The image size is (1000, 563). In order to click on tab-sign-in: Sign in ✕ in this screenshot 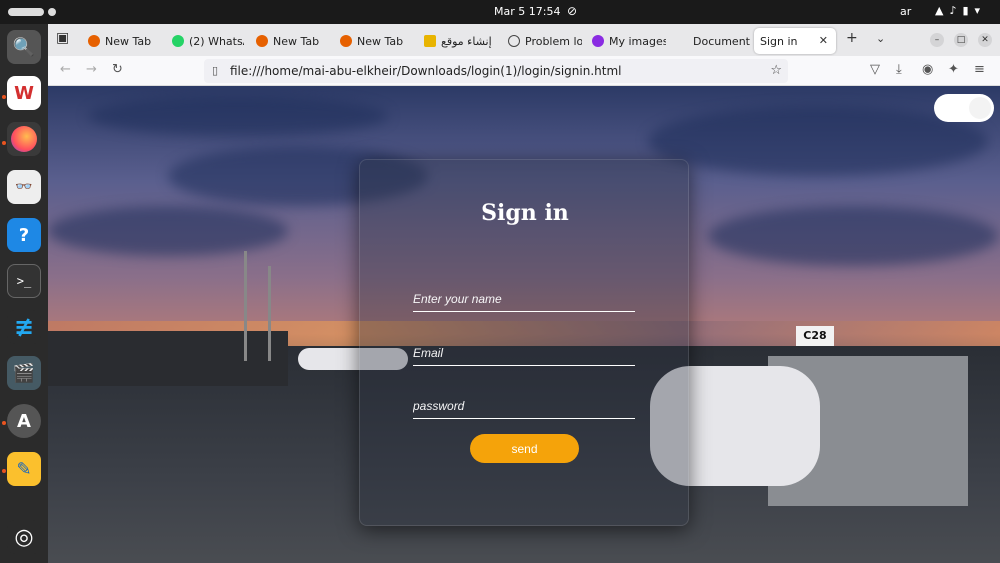, I will do `click(795, 41)`.